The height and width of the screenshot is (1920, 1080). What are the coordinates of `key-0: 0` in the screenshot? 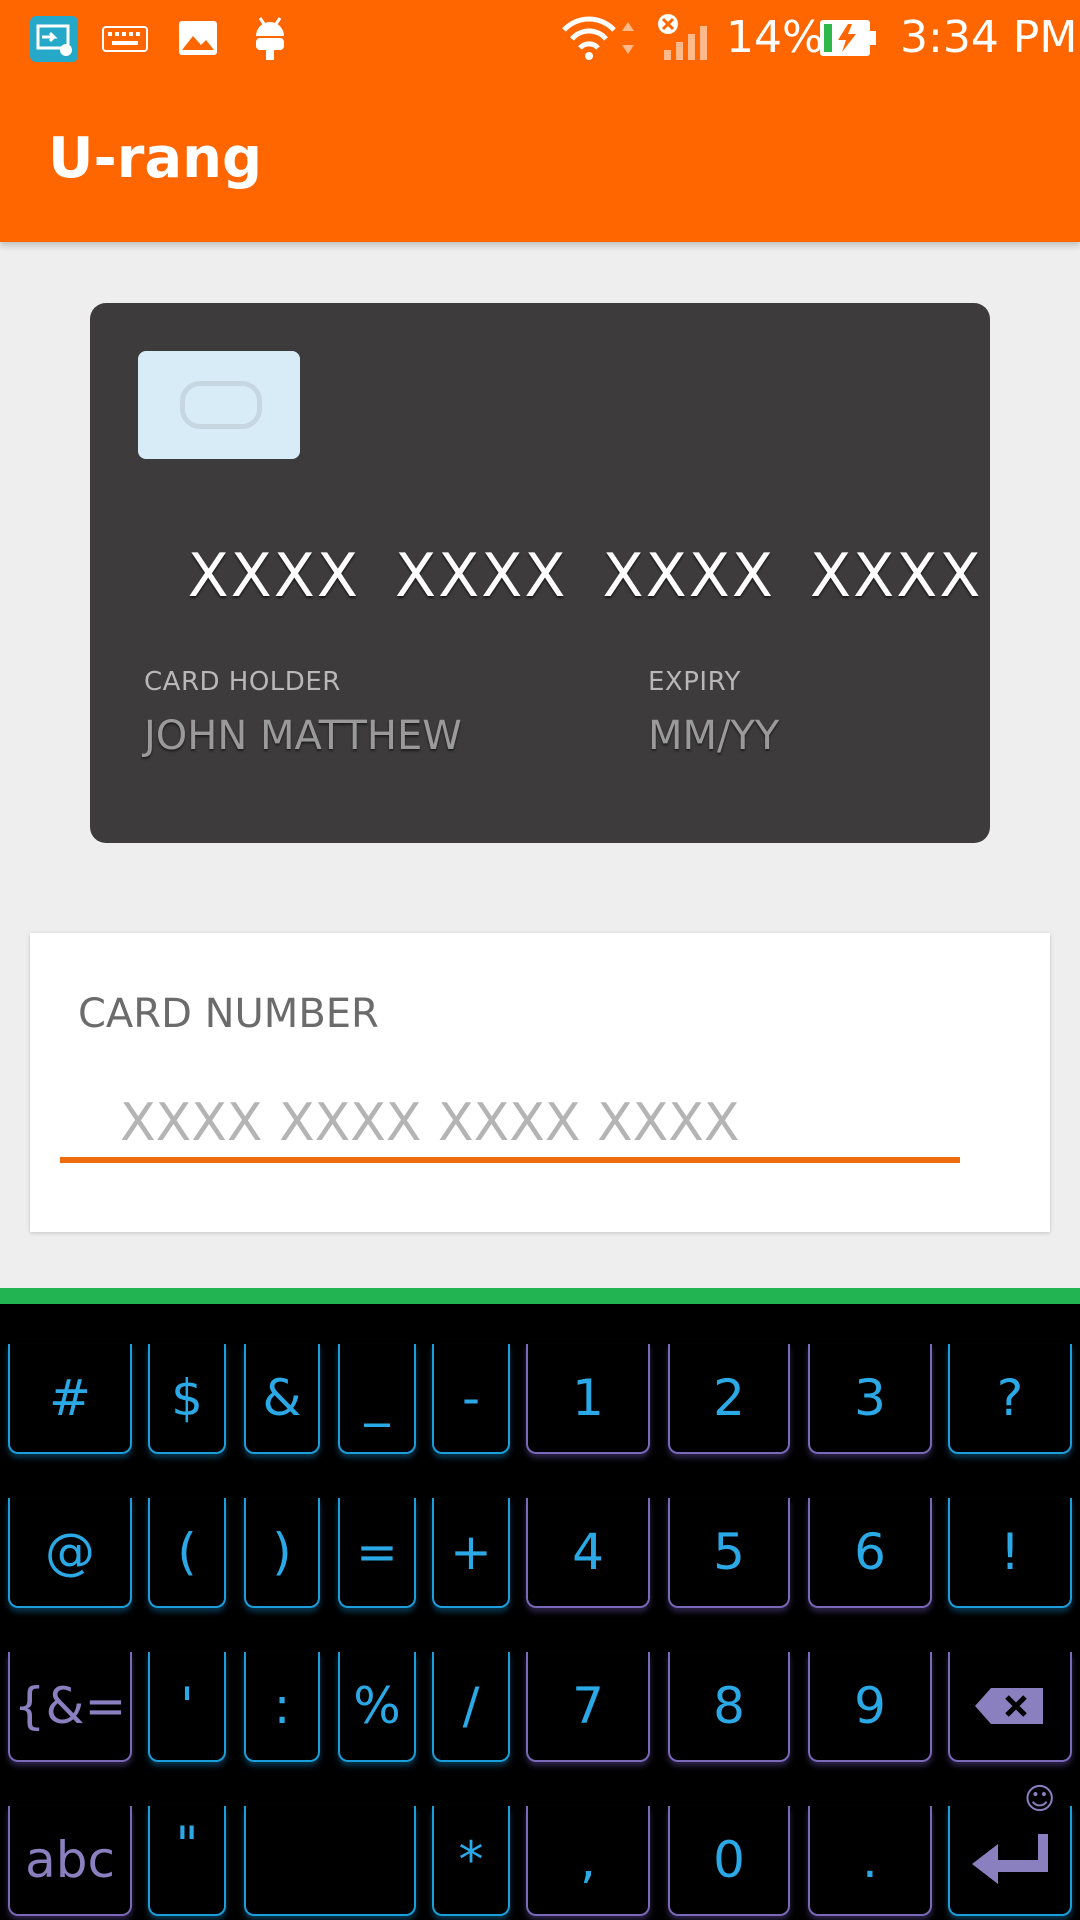 It's located at (729, 1861).